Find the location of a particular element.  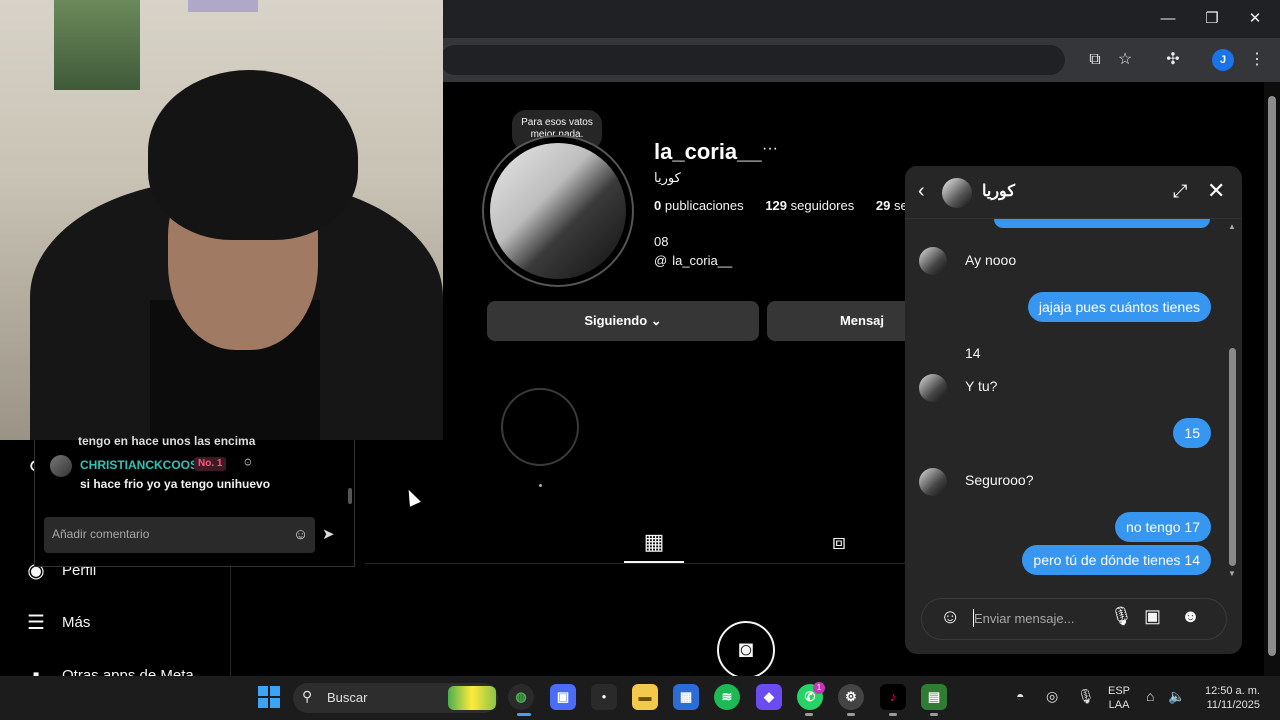

tabs-divider is located at coordinates (635, 563).